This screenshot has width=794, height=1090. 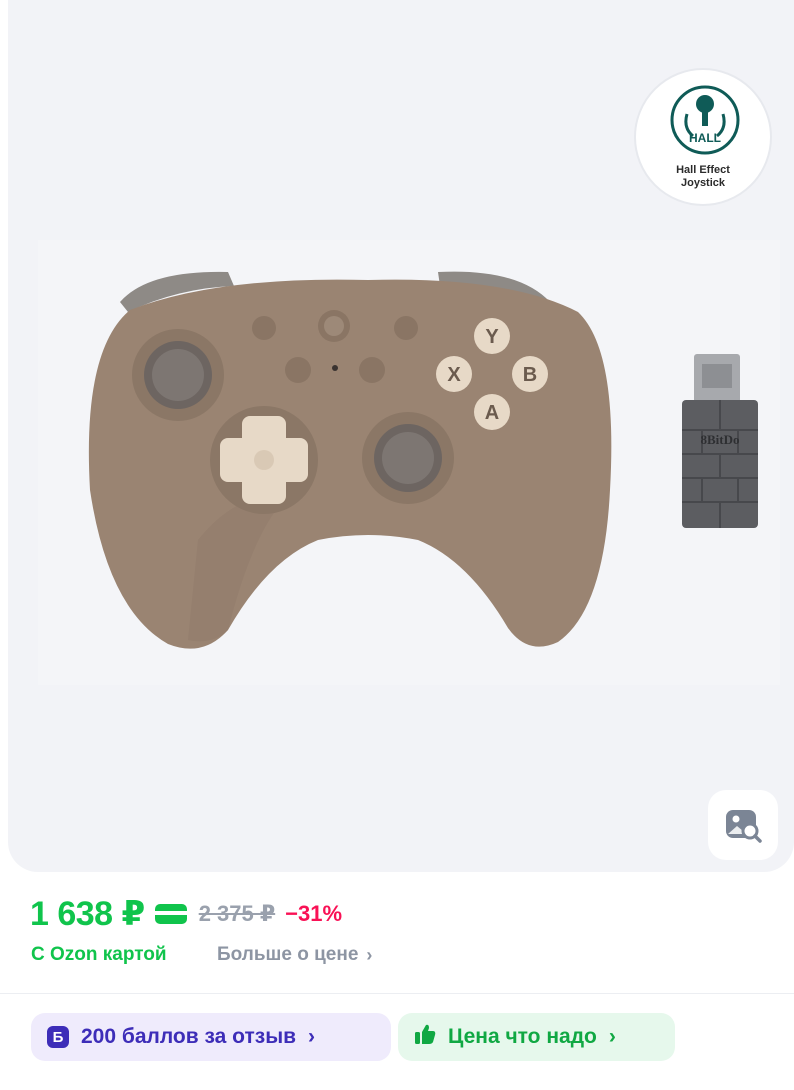 What do you see at coordinates (397, 993) in the screenshot?
I see `divider` at bounding box center [397, 993].